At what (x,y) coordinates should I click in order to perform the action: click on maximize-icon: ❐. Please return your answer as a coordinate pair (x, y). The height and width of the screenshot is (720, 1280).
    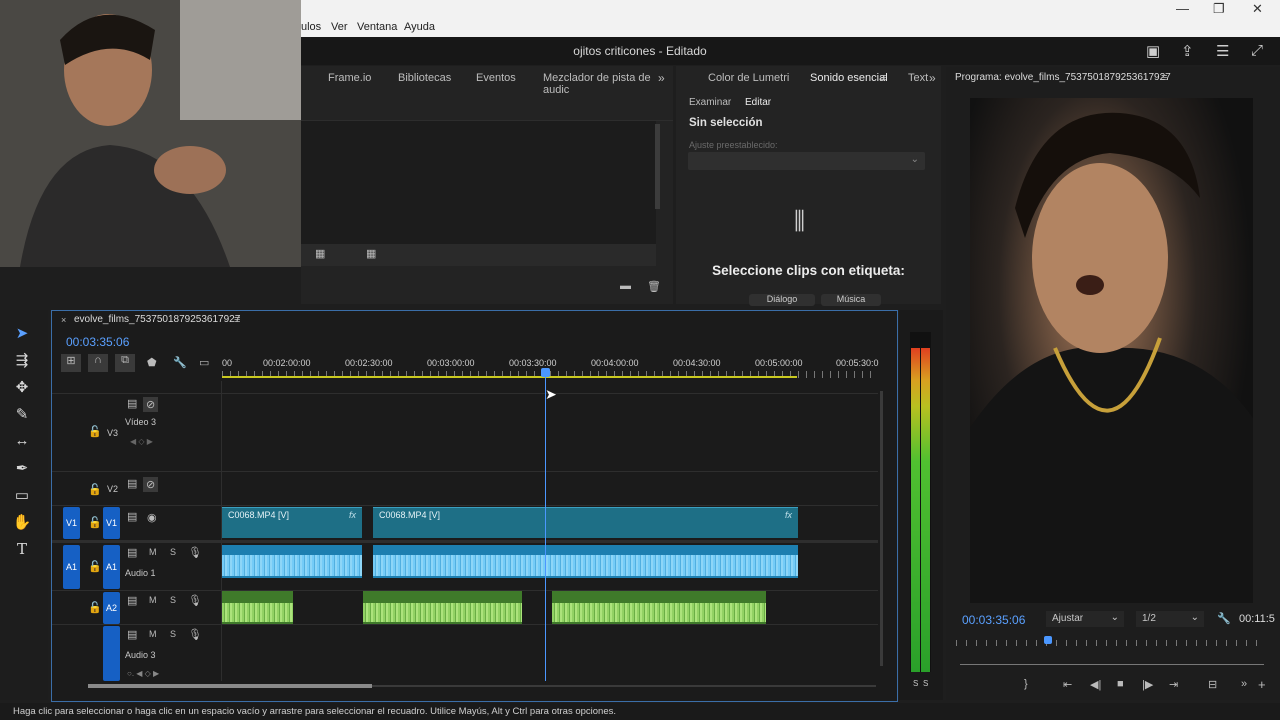
    Looking at the image, I should click on (1219, 9).